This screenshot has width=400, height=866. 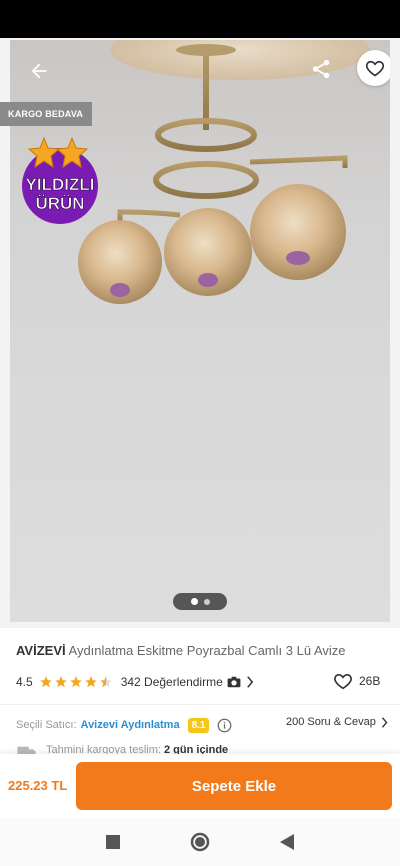 I want to click on star-half-icon, so click(x=105, y=682).